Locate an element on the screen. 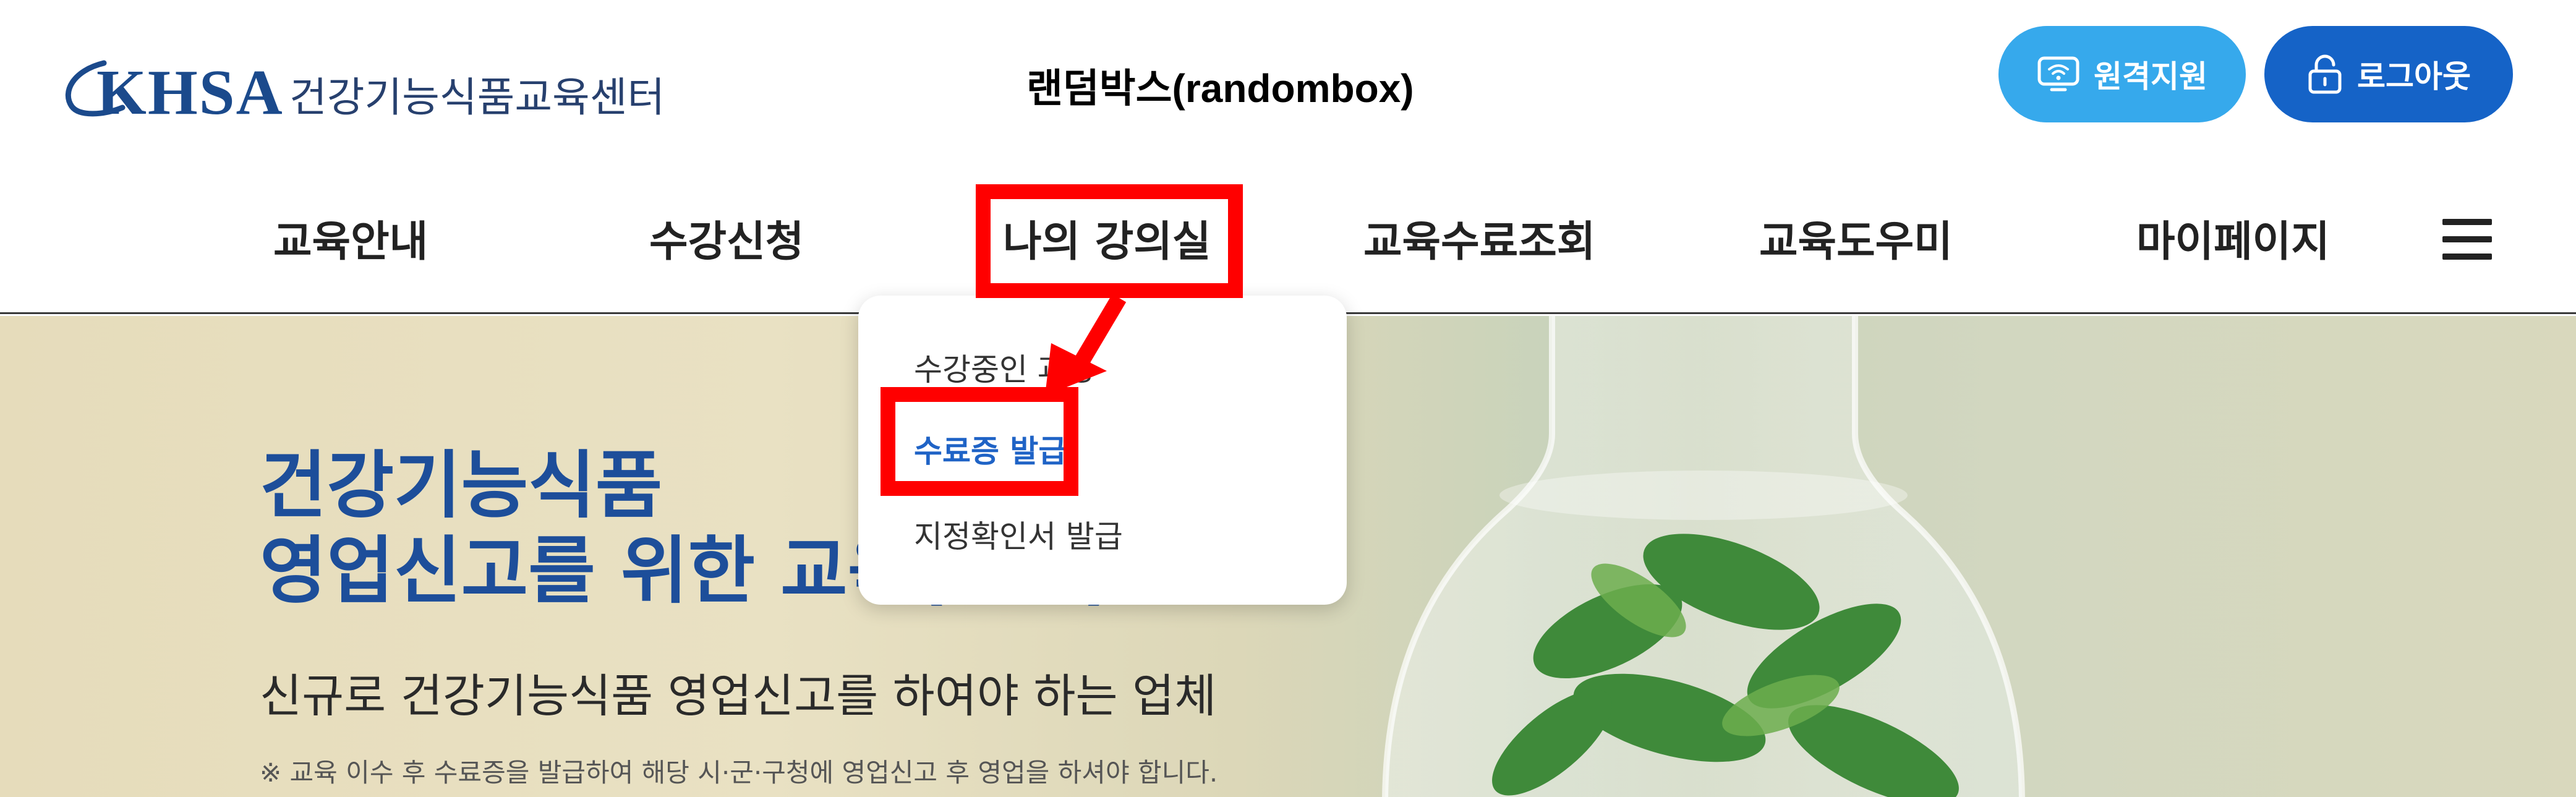  remote-support-button: 원격지원 is located at coordinates (2122, 74).